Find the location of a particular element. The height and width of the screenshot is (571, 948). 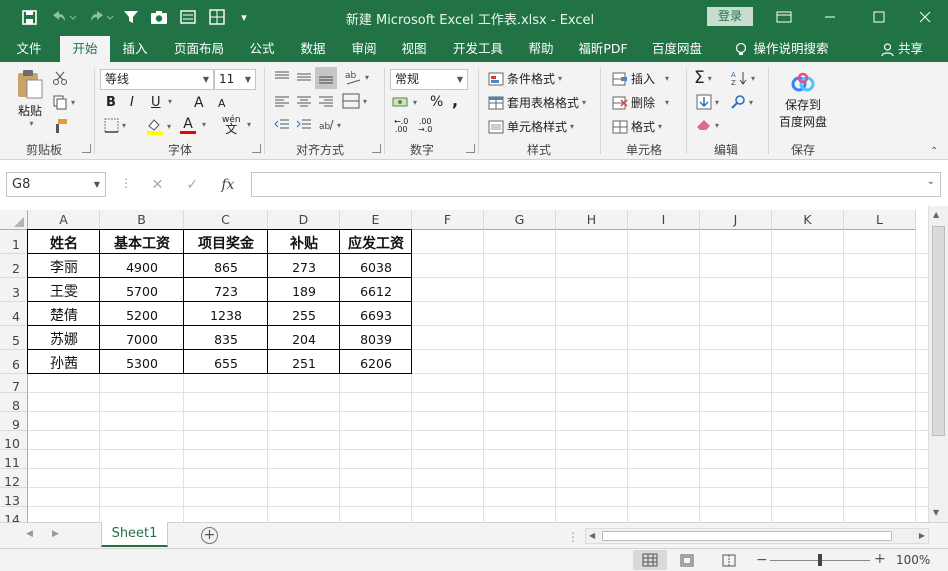

enter-icon: ✓ is located at coordinates (192, 185).